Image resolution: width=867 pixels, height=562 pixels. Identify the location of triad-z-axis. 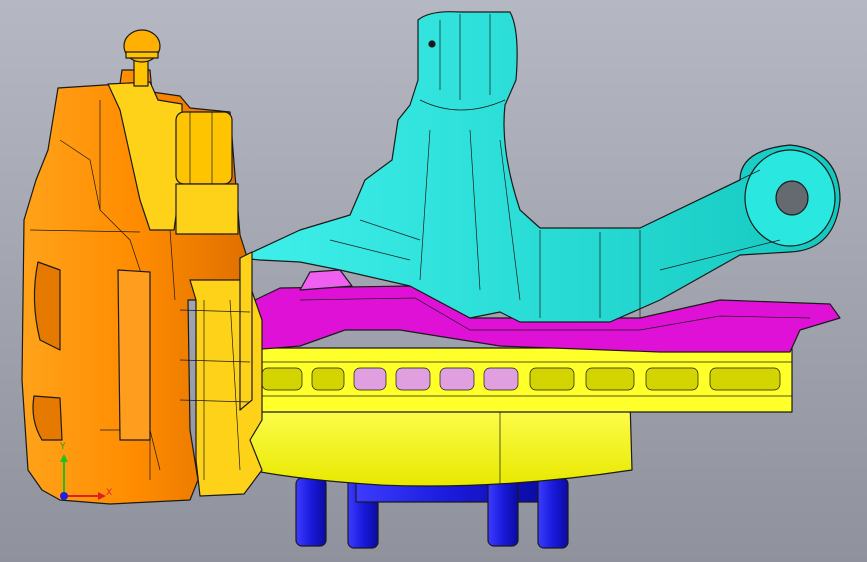
(64, 496).